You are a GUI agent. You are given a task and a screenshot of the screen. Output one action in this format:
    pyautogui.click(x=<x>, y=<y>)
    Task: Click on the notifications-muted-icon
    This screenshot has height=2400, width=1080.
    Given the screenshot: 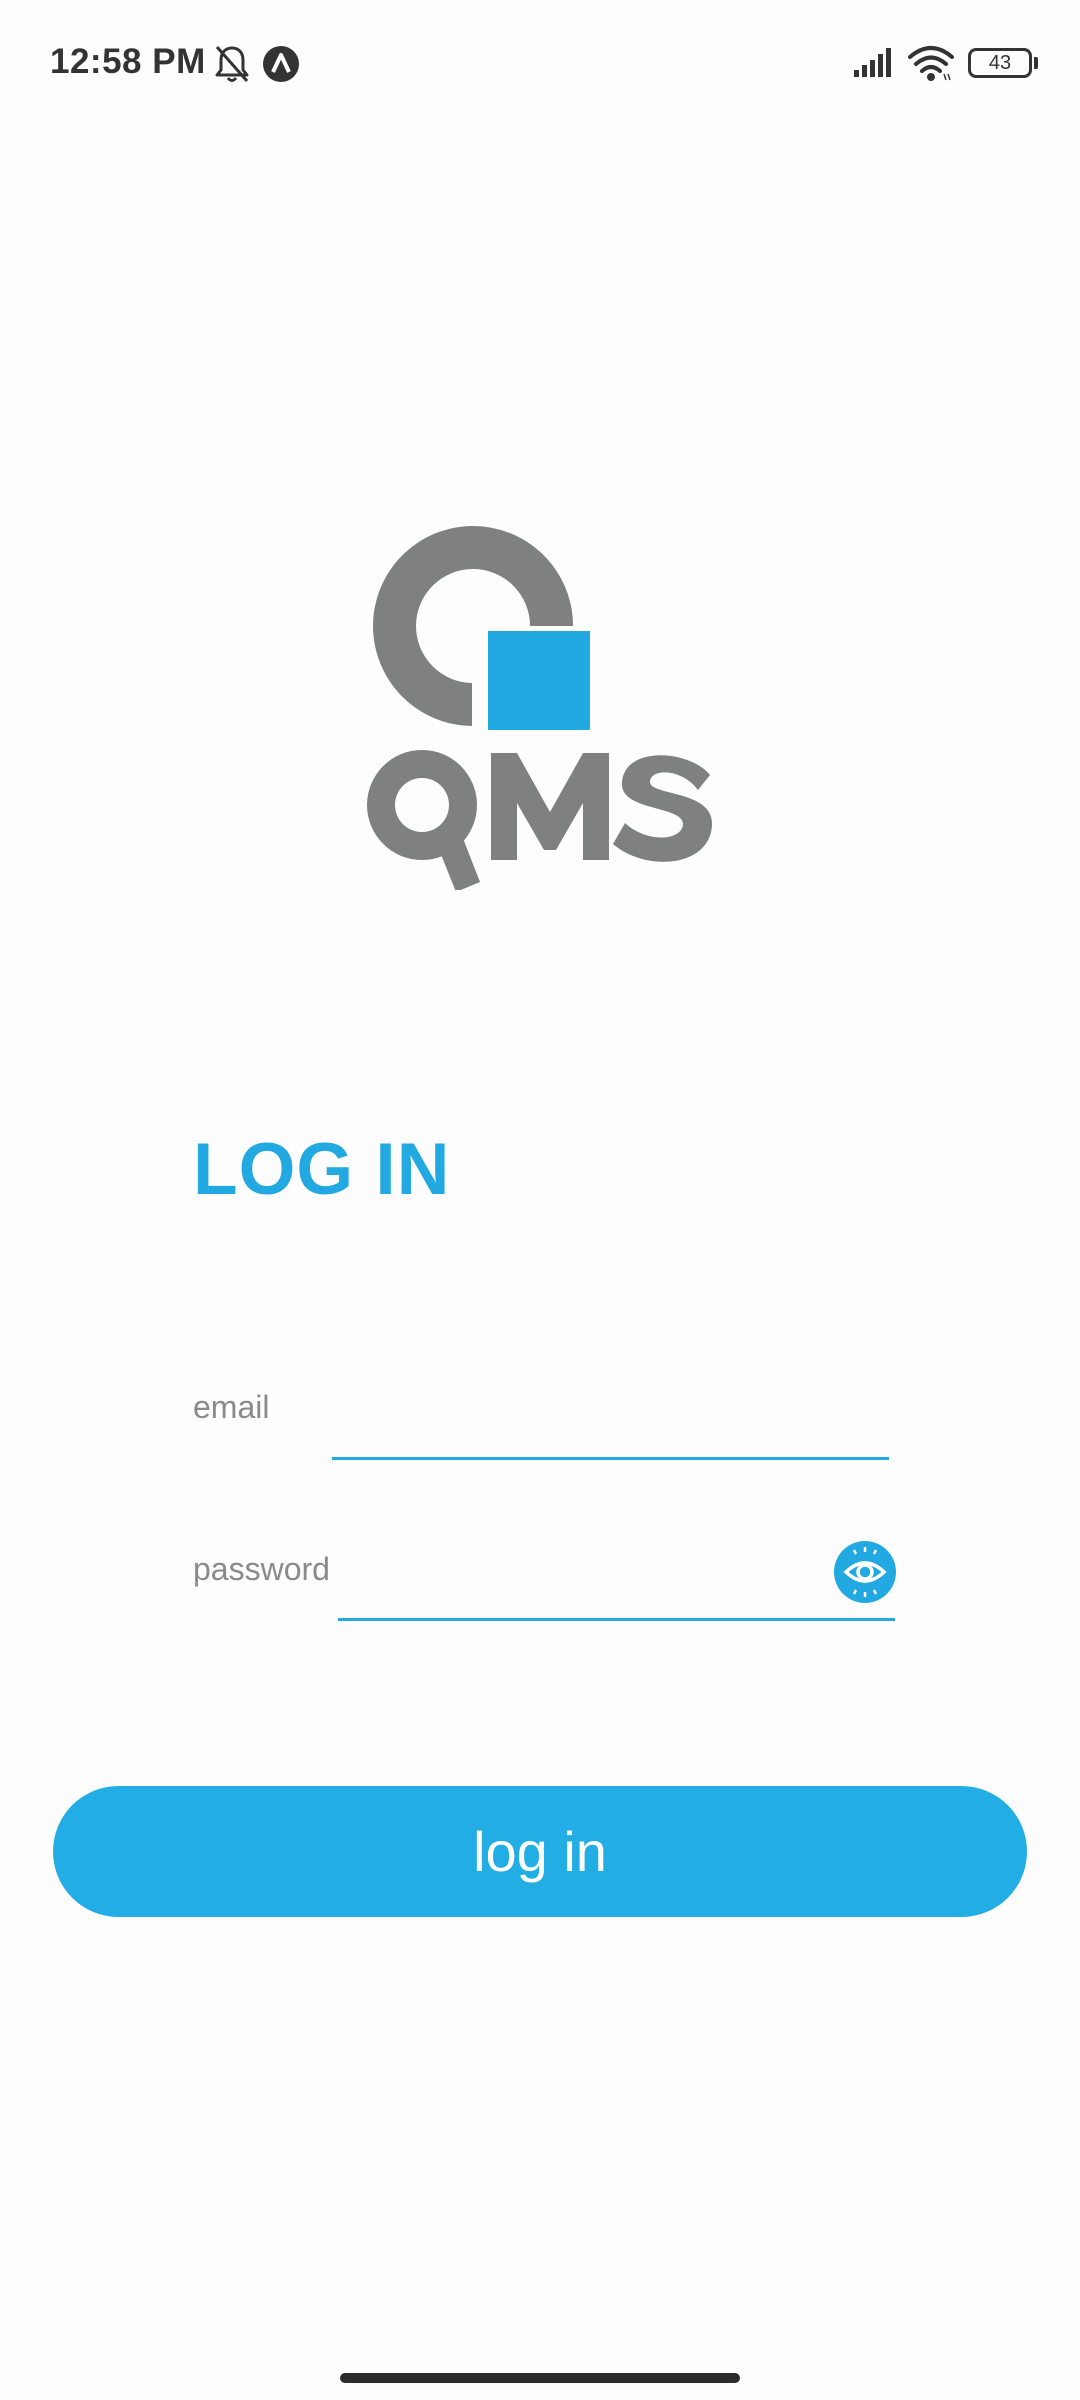 What is the action you would take?
    pyautogui.click(x=232, y=64)
    